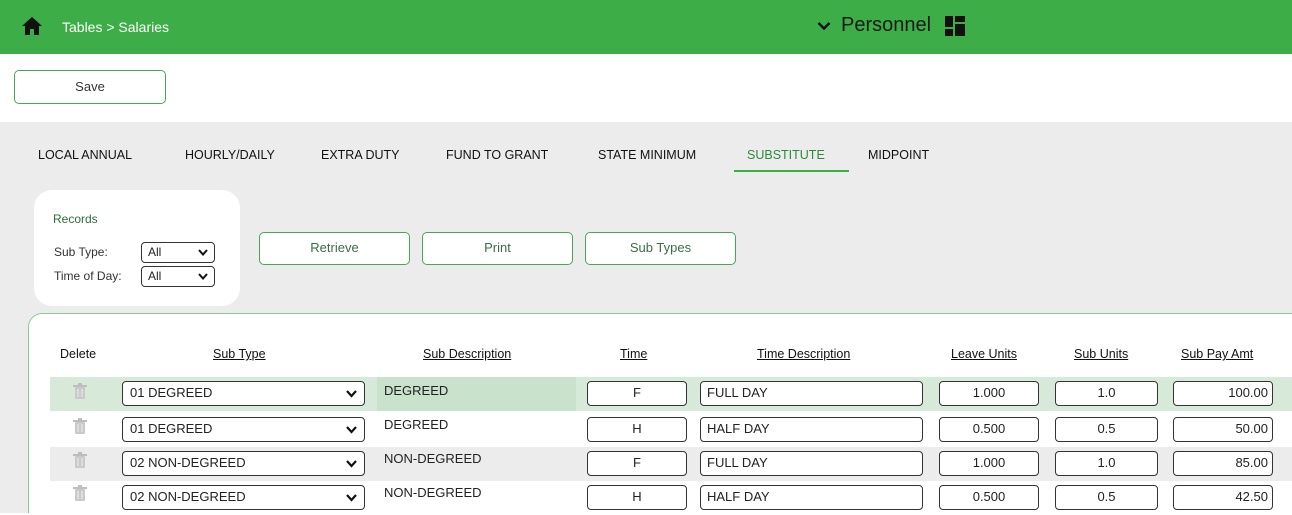  Describe the element at coordinates (360, 155) in the screenshot. I see `tab-extra-duty: EXTRA DUTY` at that location.